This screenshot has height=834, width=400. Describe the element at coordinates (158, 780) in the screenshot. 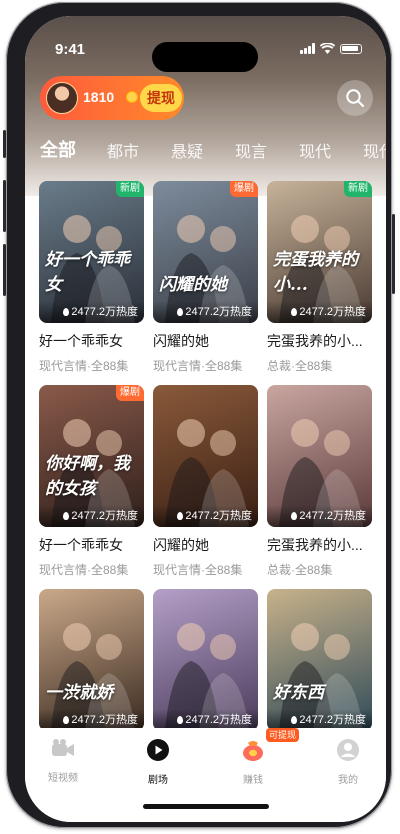

I see `tab-bar-label-theater: 剧场` at that location.